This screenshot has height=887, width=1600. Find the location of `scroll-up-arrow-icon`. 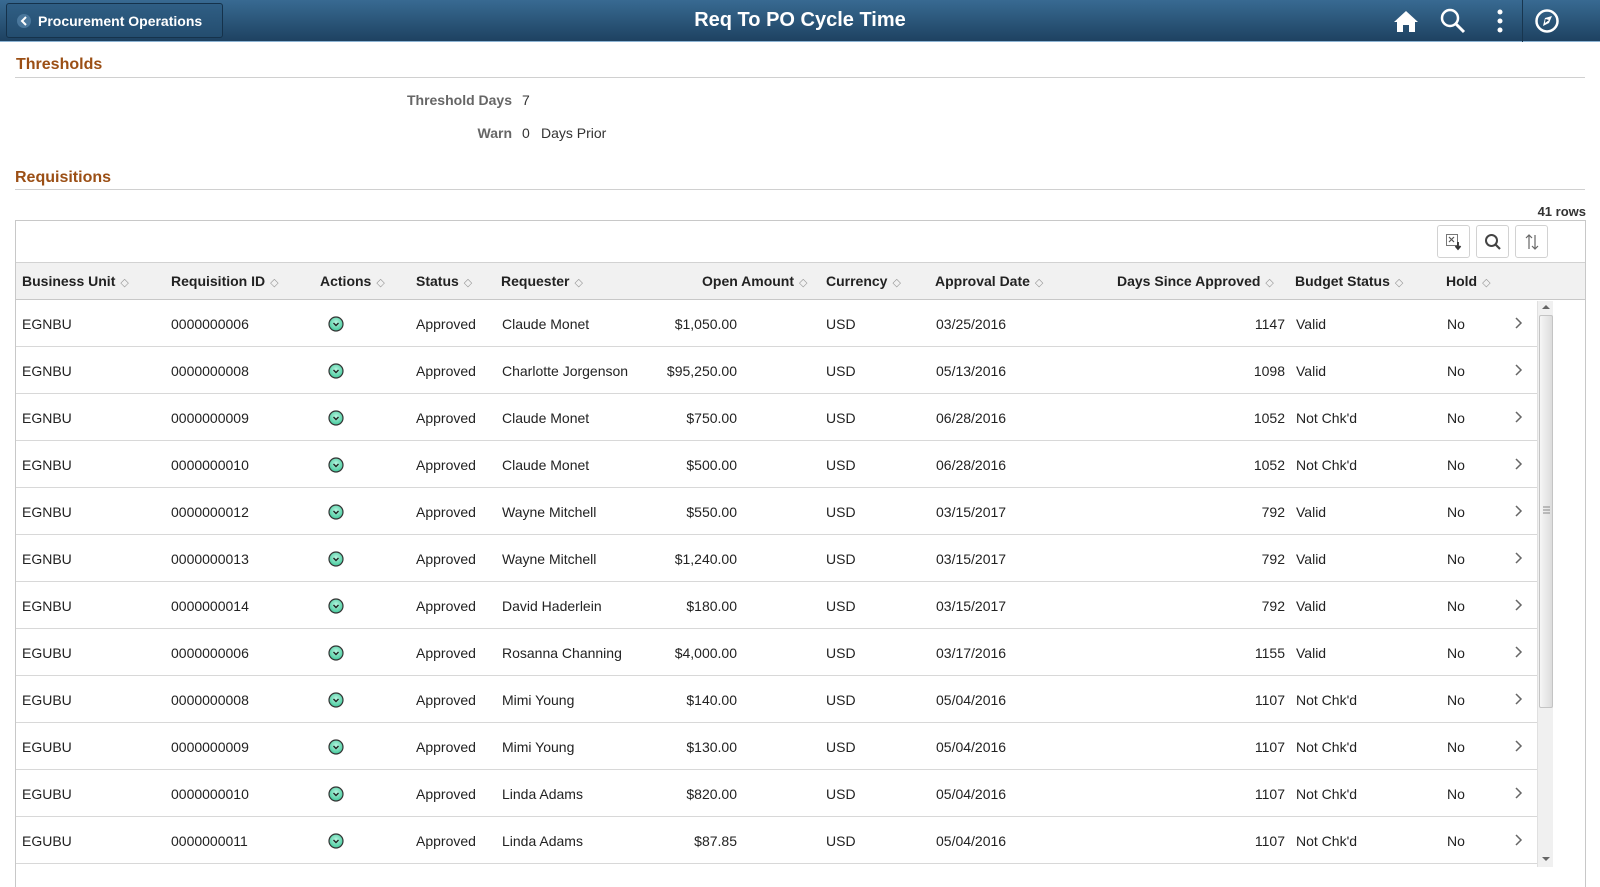

scroll-up-arrow-icon is located at coordinates (1546, 307).